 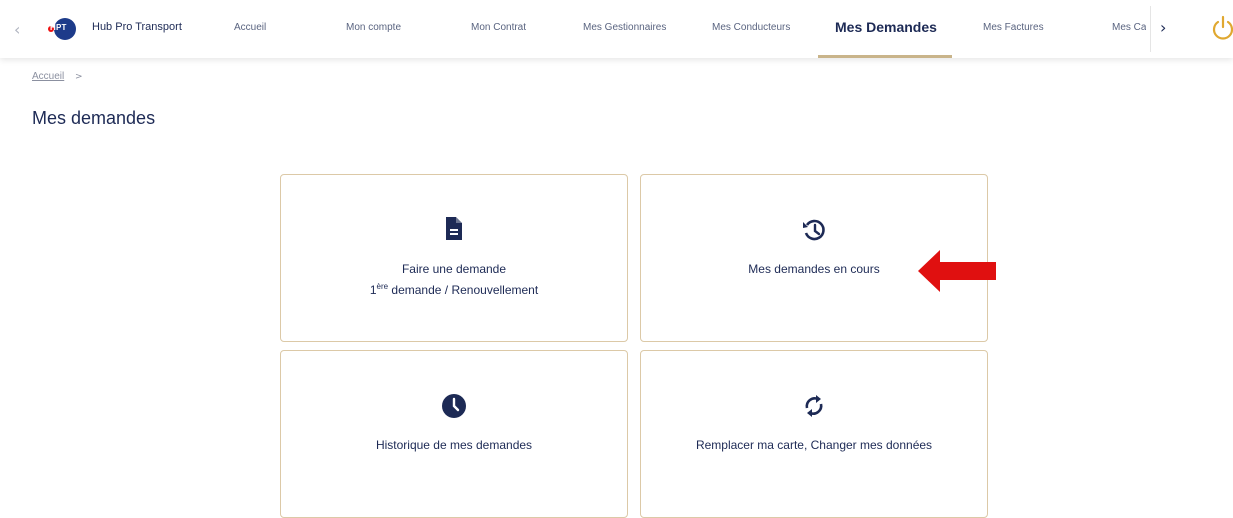 I want to click on nav-item-mon-compte: Mon compte, so click(x=373, y=27).